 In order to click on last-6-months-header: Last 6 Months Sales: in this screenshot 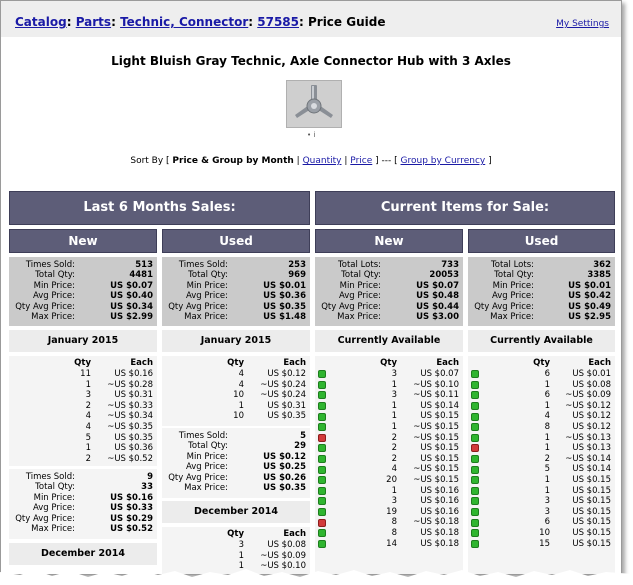, I will do `click(159, 208)`.